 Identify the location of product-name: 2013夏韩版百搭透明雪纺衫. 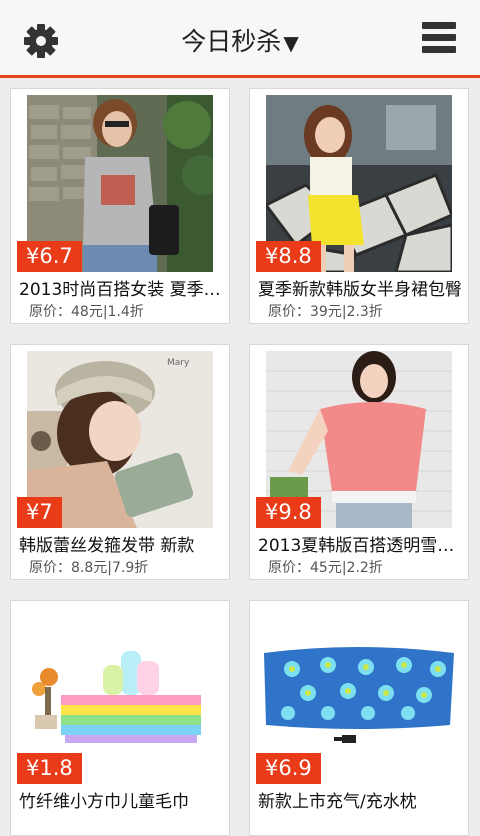
(361, 546).